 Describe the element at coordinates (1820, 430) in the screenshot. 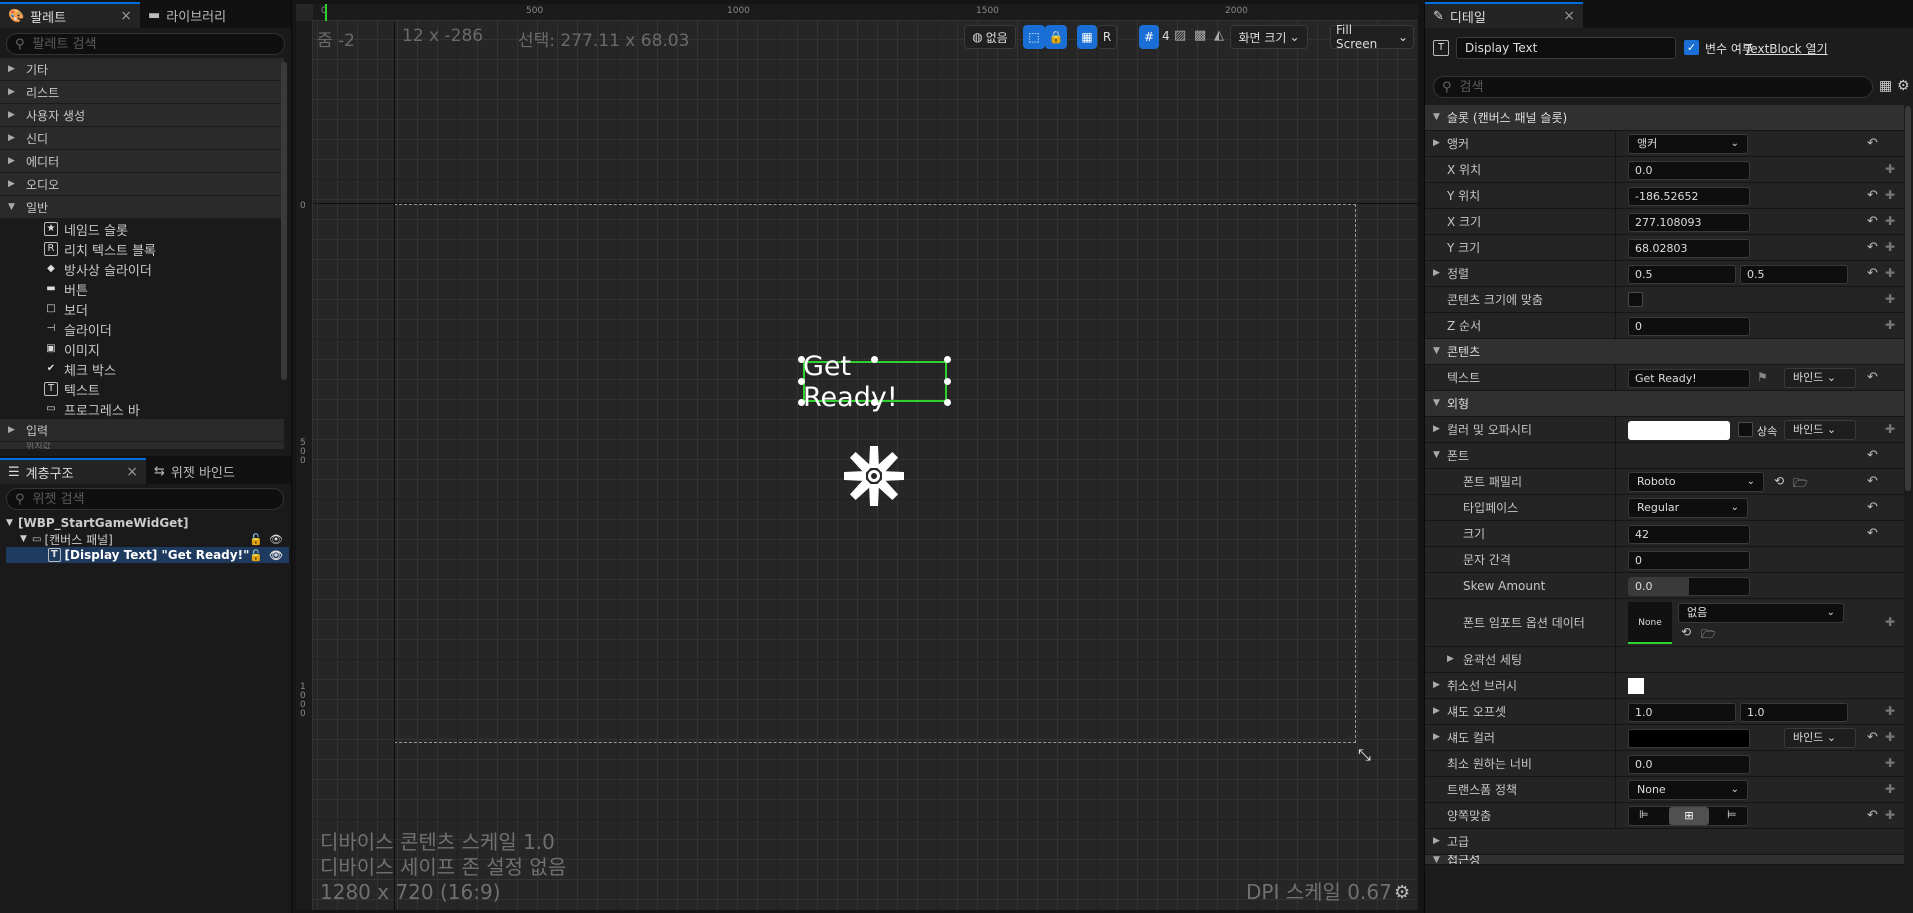

I see `bind-dropdown: 바인드 ⌄` at that location.